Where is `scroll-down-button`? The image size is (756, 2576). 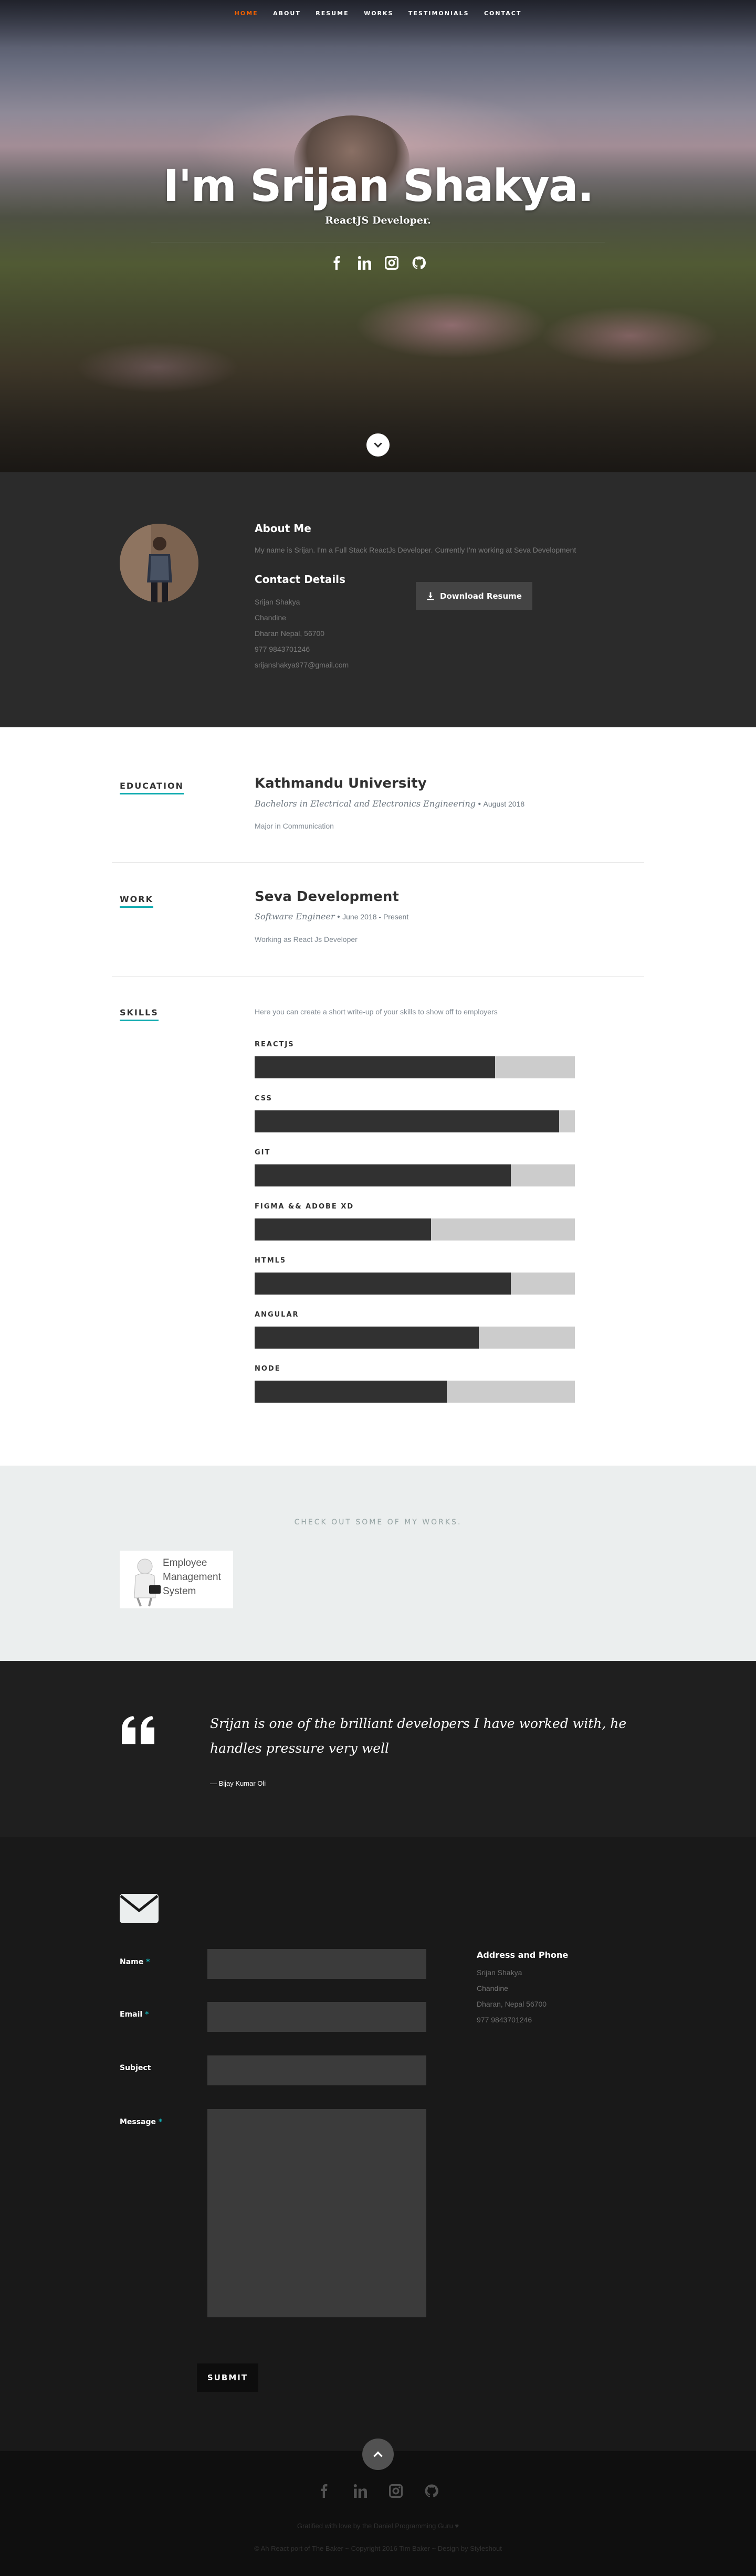 scroll-down-button is located at coordinates (378, 445).